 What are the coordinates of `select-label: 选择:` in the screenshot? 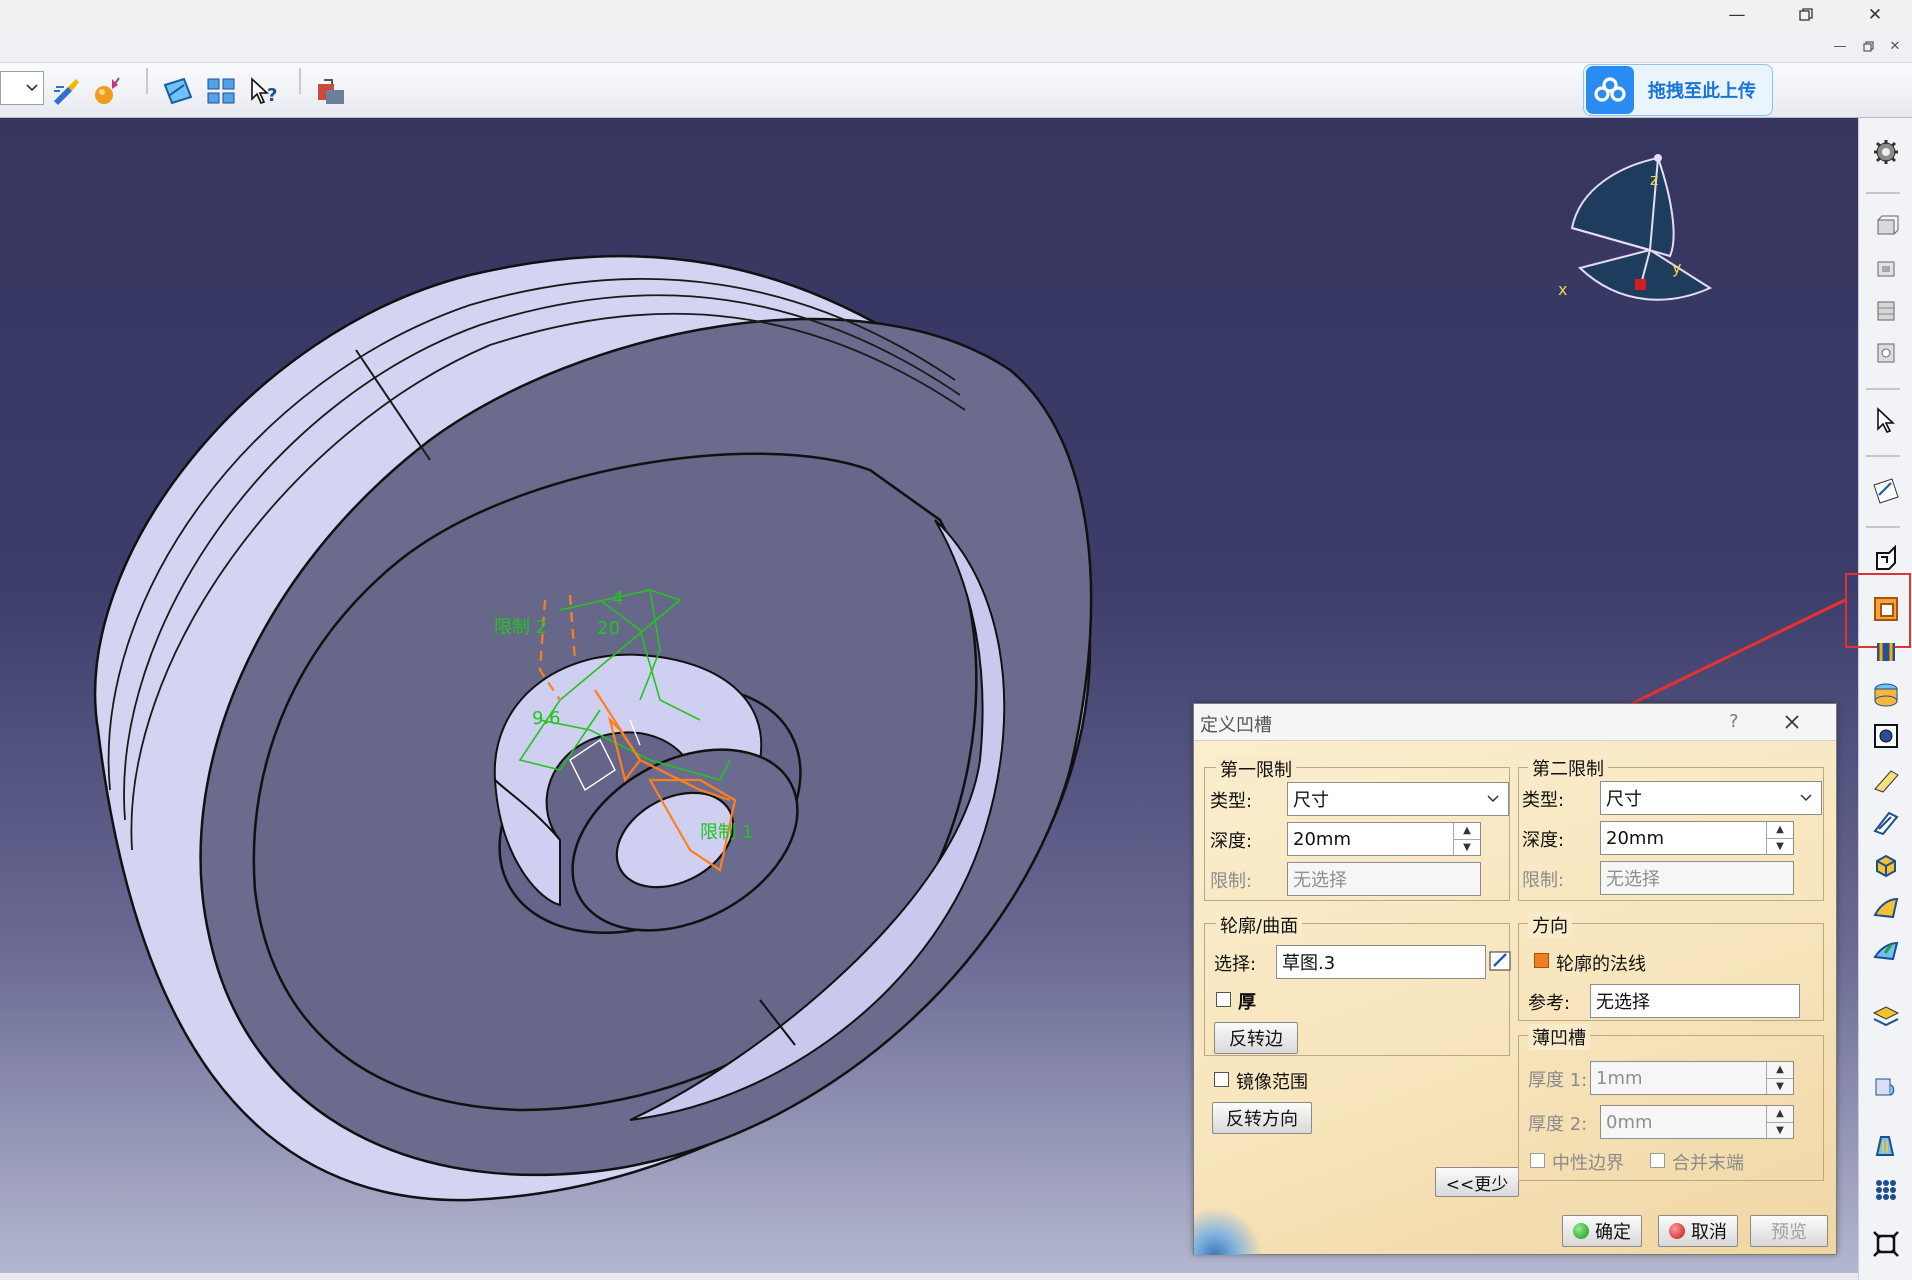 It's located at (1235, 964).